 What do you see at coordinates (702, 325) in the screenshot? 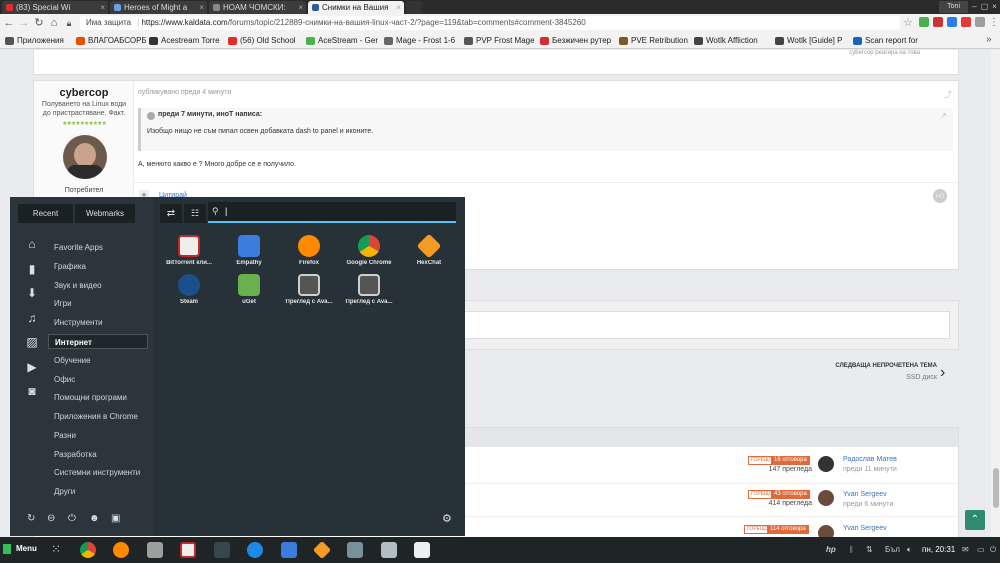
I see `reply-input` at bounding box center [702, 325].